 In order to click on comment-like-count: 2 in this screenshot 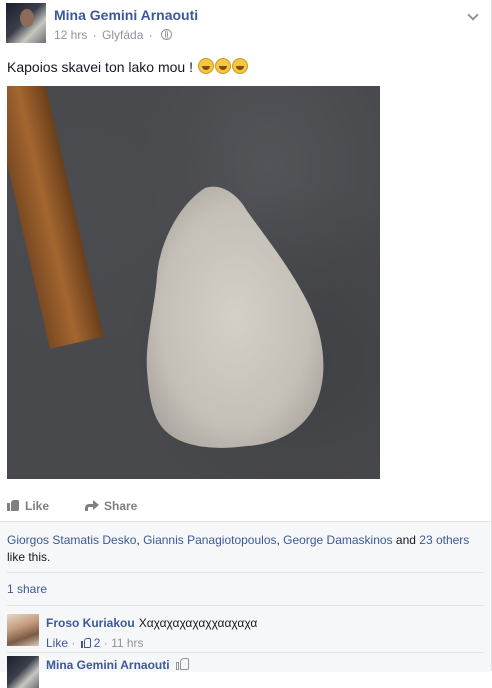, I will do `click(97, 643)`.